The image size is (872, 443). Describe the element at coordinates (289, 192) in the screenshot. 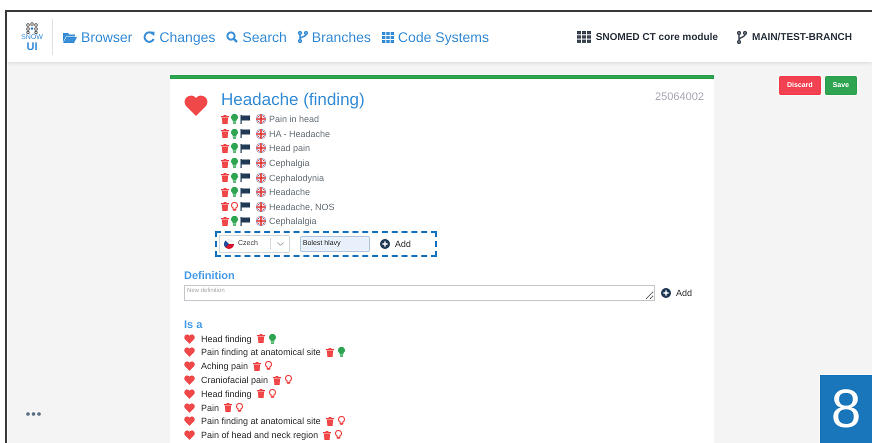

I see `description-term: Headache` at that location.